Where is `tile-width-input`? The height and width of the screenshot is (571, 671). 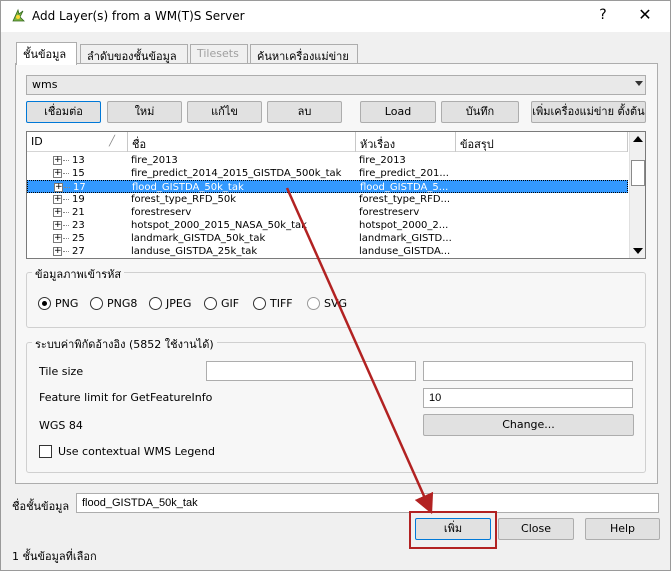 tile-width-input is located at coordinates (311, 371).